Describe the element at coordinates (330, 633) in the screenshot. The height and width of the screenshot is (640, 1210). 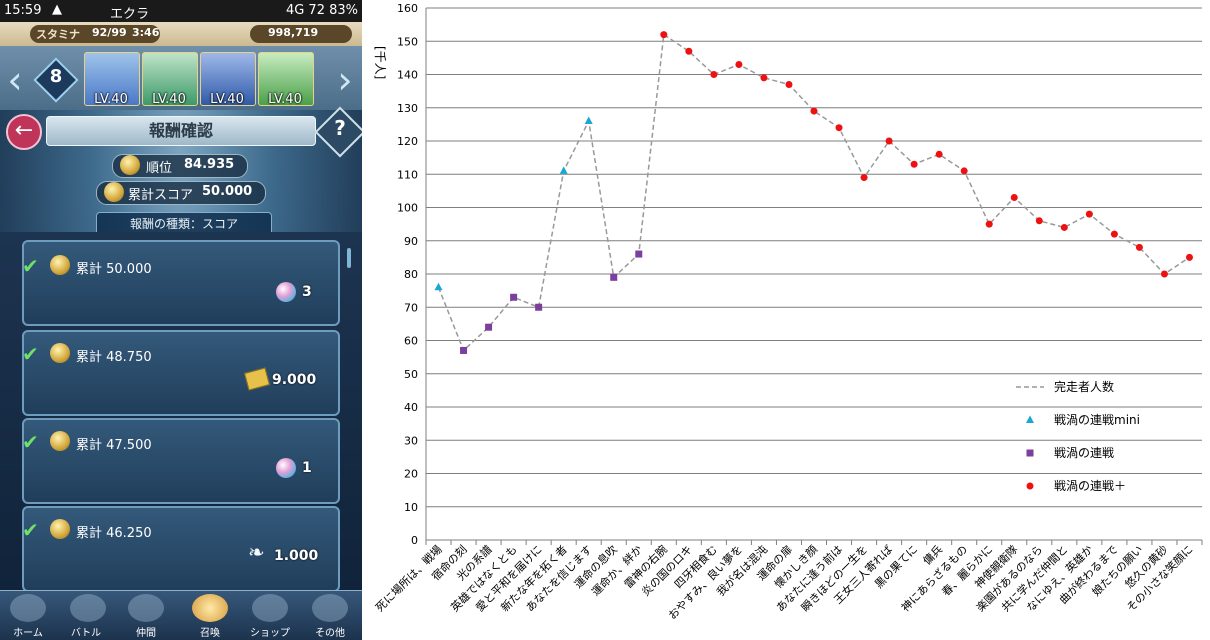
I see `nav-label: その他` at that location.